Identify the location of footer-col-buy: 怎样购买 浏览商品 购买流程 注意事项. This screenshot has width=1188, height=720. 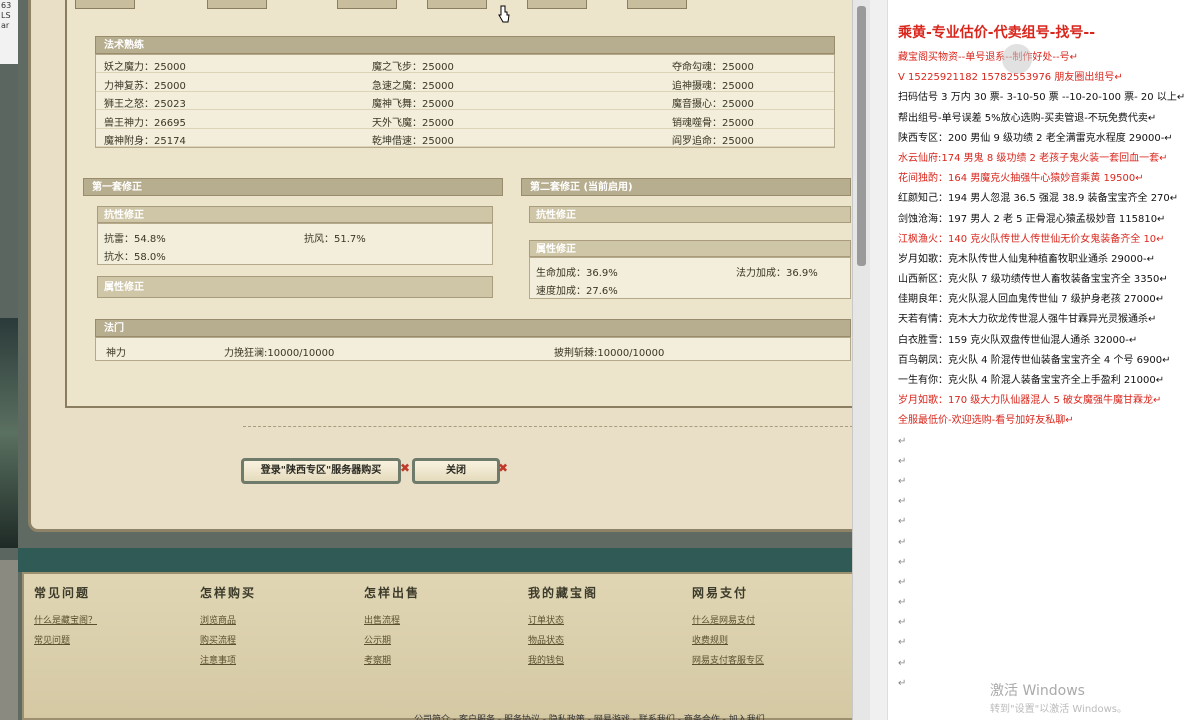
(228, 627).